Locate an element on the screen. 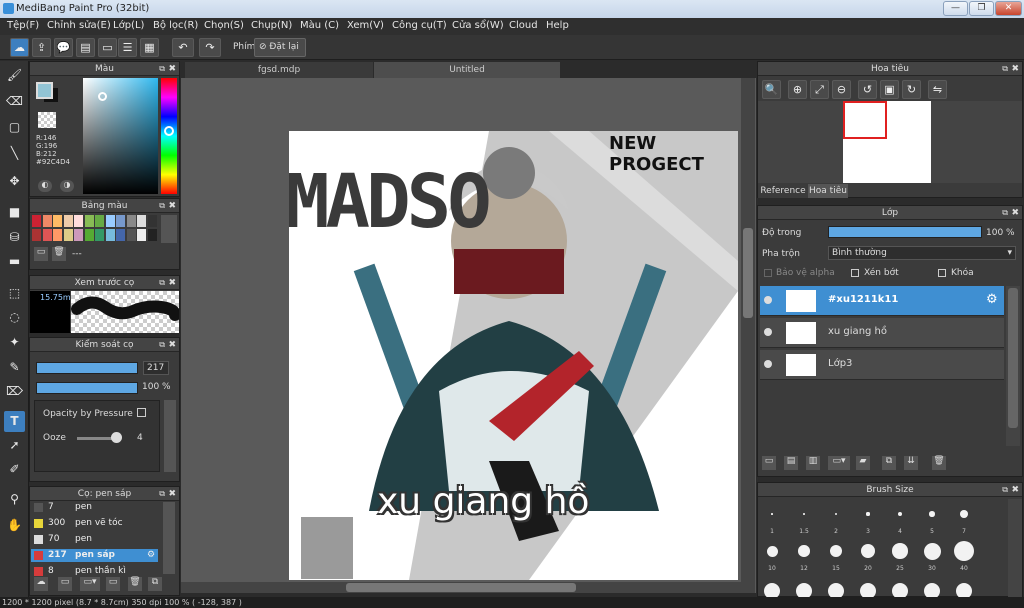 The width and height of the screenshot is (1024, 608). brush-size-scrollbar is located at coordinates (1015, 548).